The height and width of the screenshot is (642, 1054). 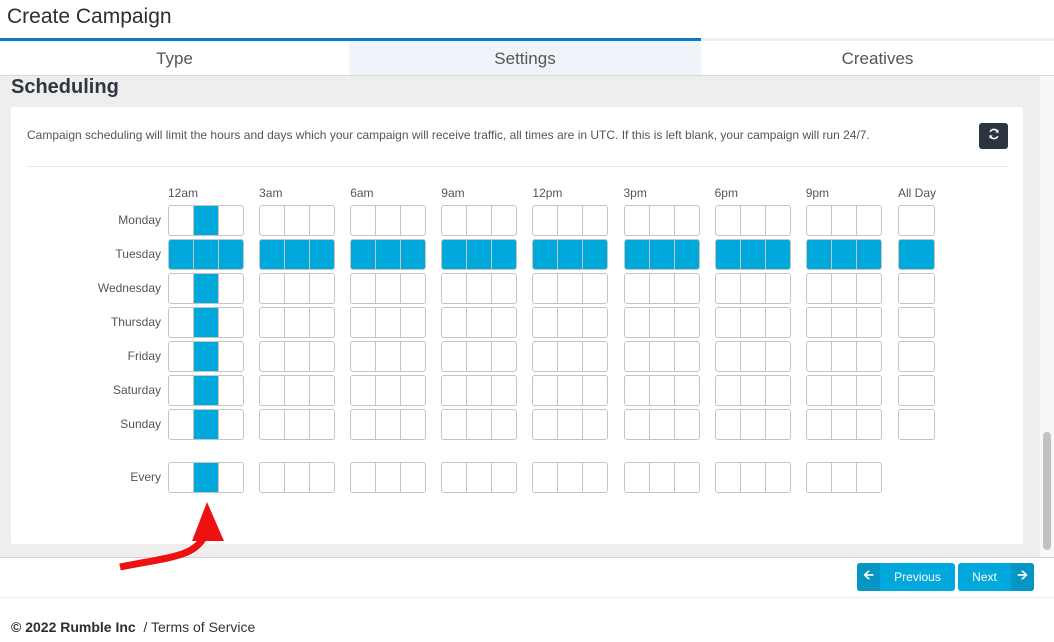 What do you see at coordinates (906, 577) in the screenshot?
I see `previous-button: 🡨 Previous` at bounding box center [906, 577].